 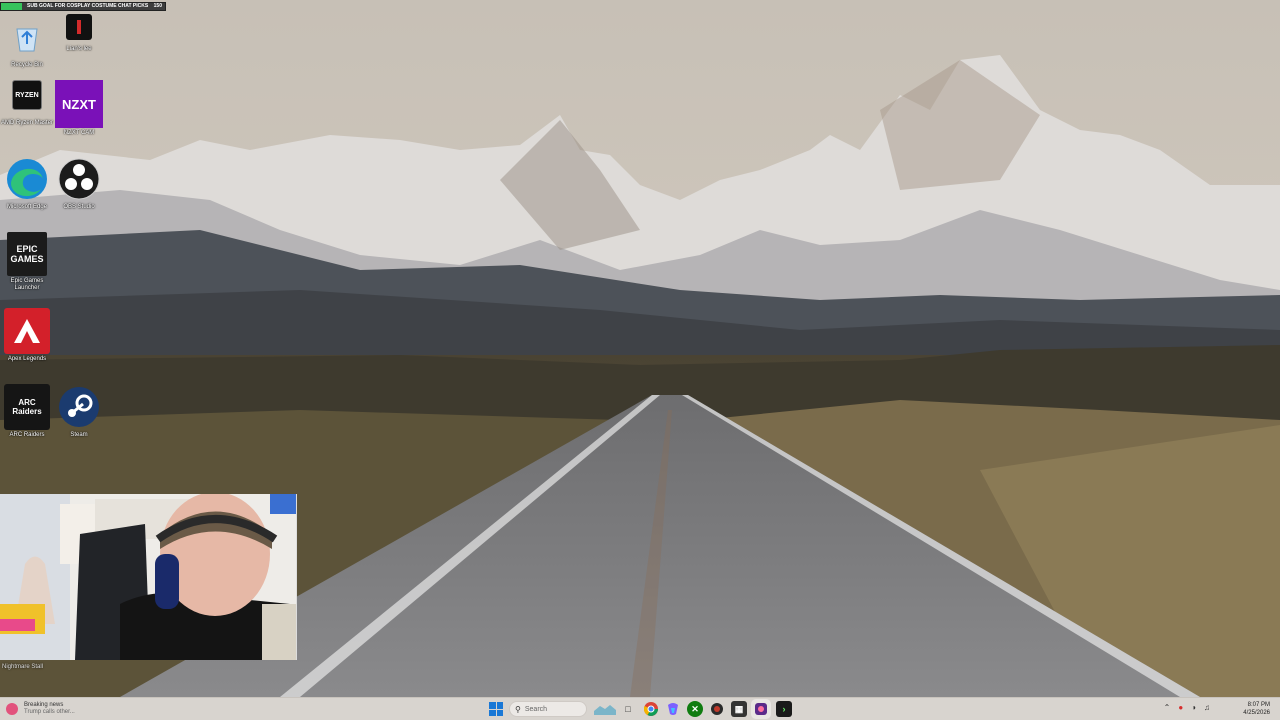 I want to click on apex-legends-icon, so click(x=27, y=331).